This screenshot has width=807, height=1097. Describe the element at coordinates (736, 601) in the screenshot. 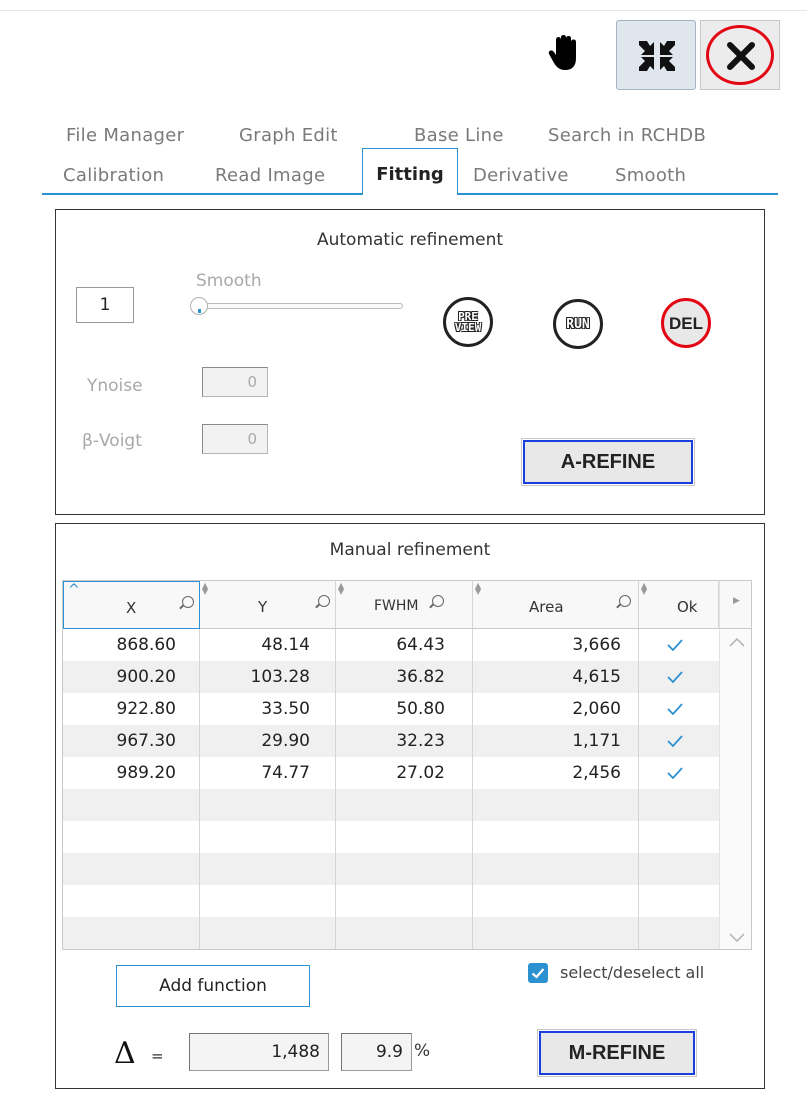

I see `chevron-right-icon: ▶` at that location.